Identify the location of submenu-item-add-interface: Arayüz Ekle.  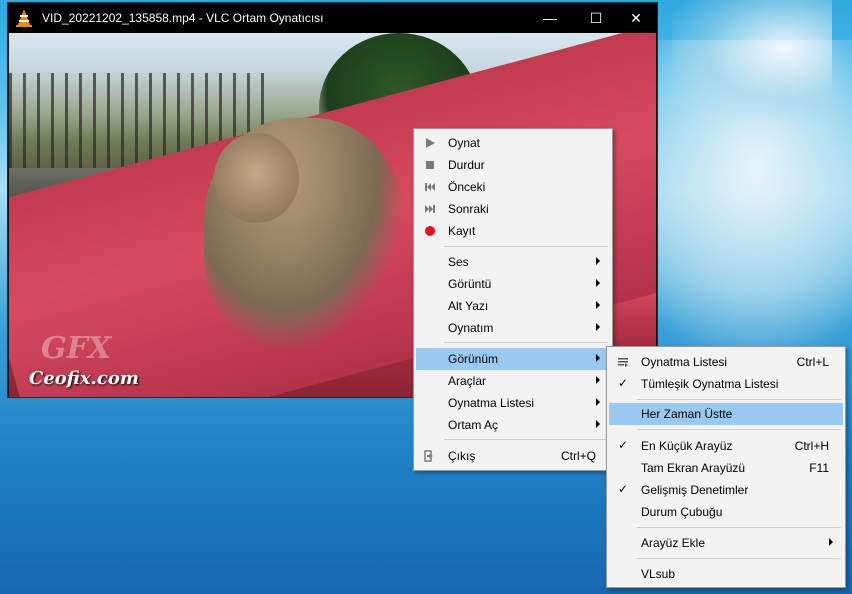
(726, 543).